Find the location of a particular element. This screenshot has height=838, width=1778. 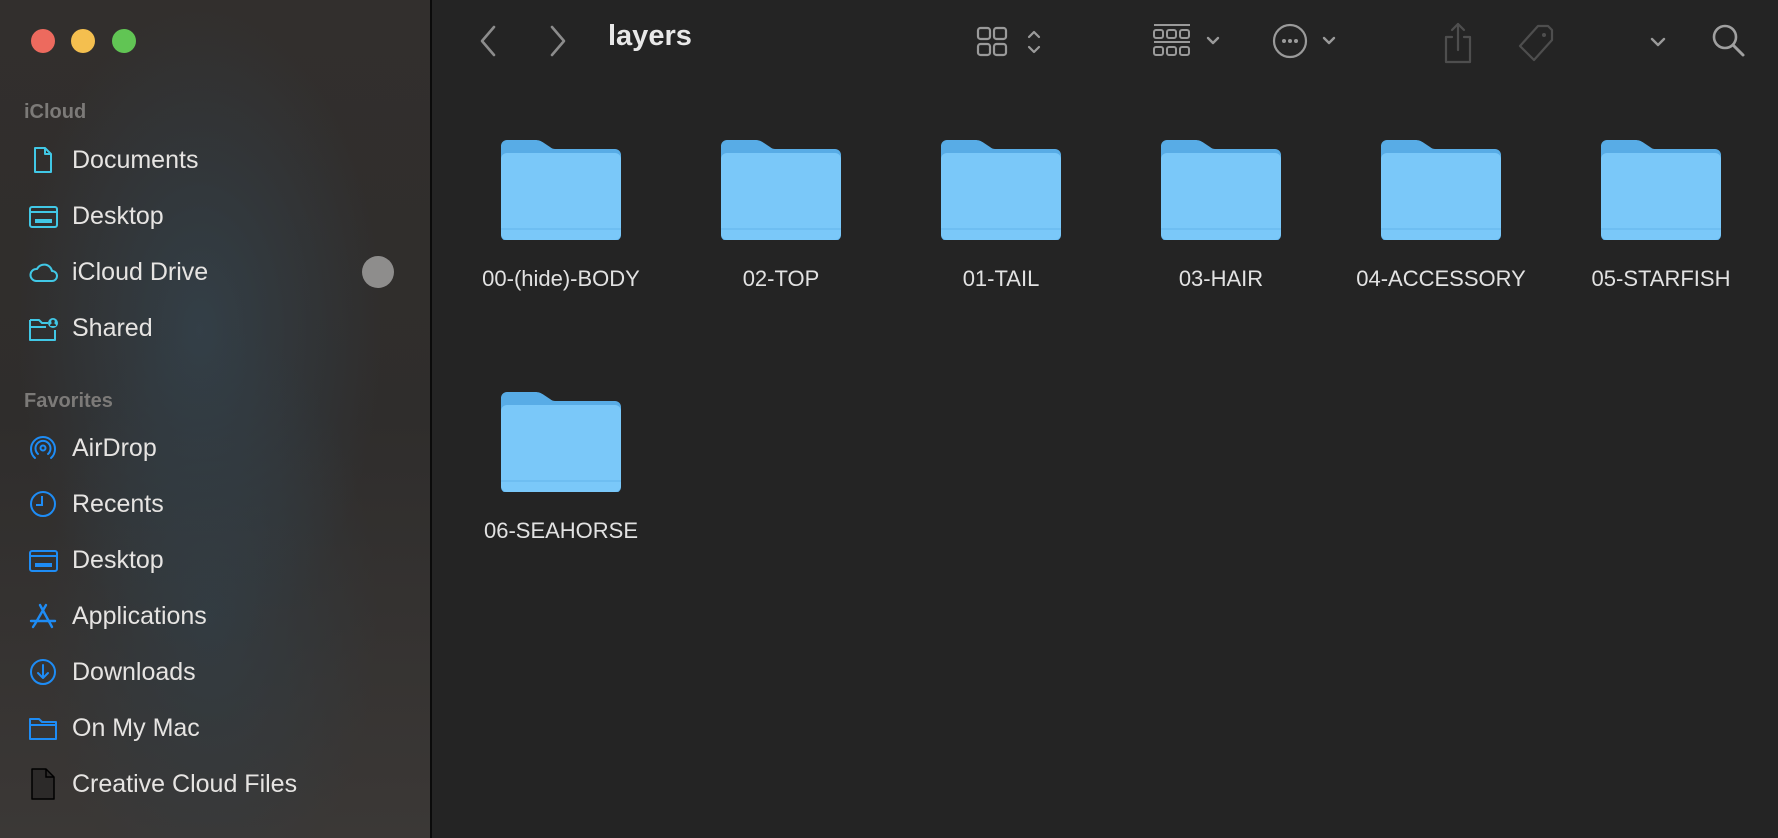

sidebar-item-label: Creative Cloud Files is located at coordinates (185, 783).